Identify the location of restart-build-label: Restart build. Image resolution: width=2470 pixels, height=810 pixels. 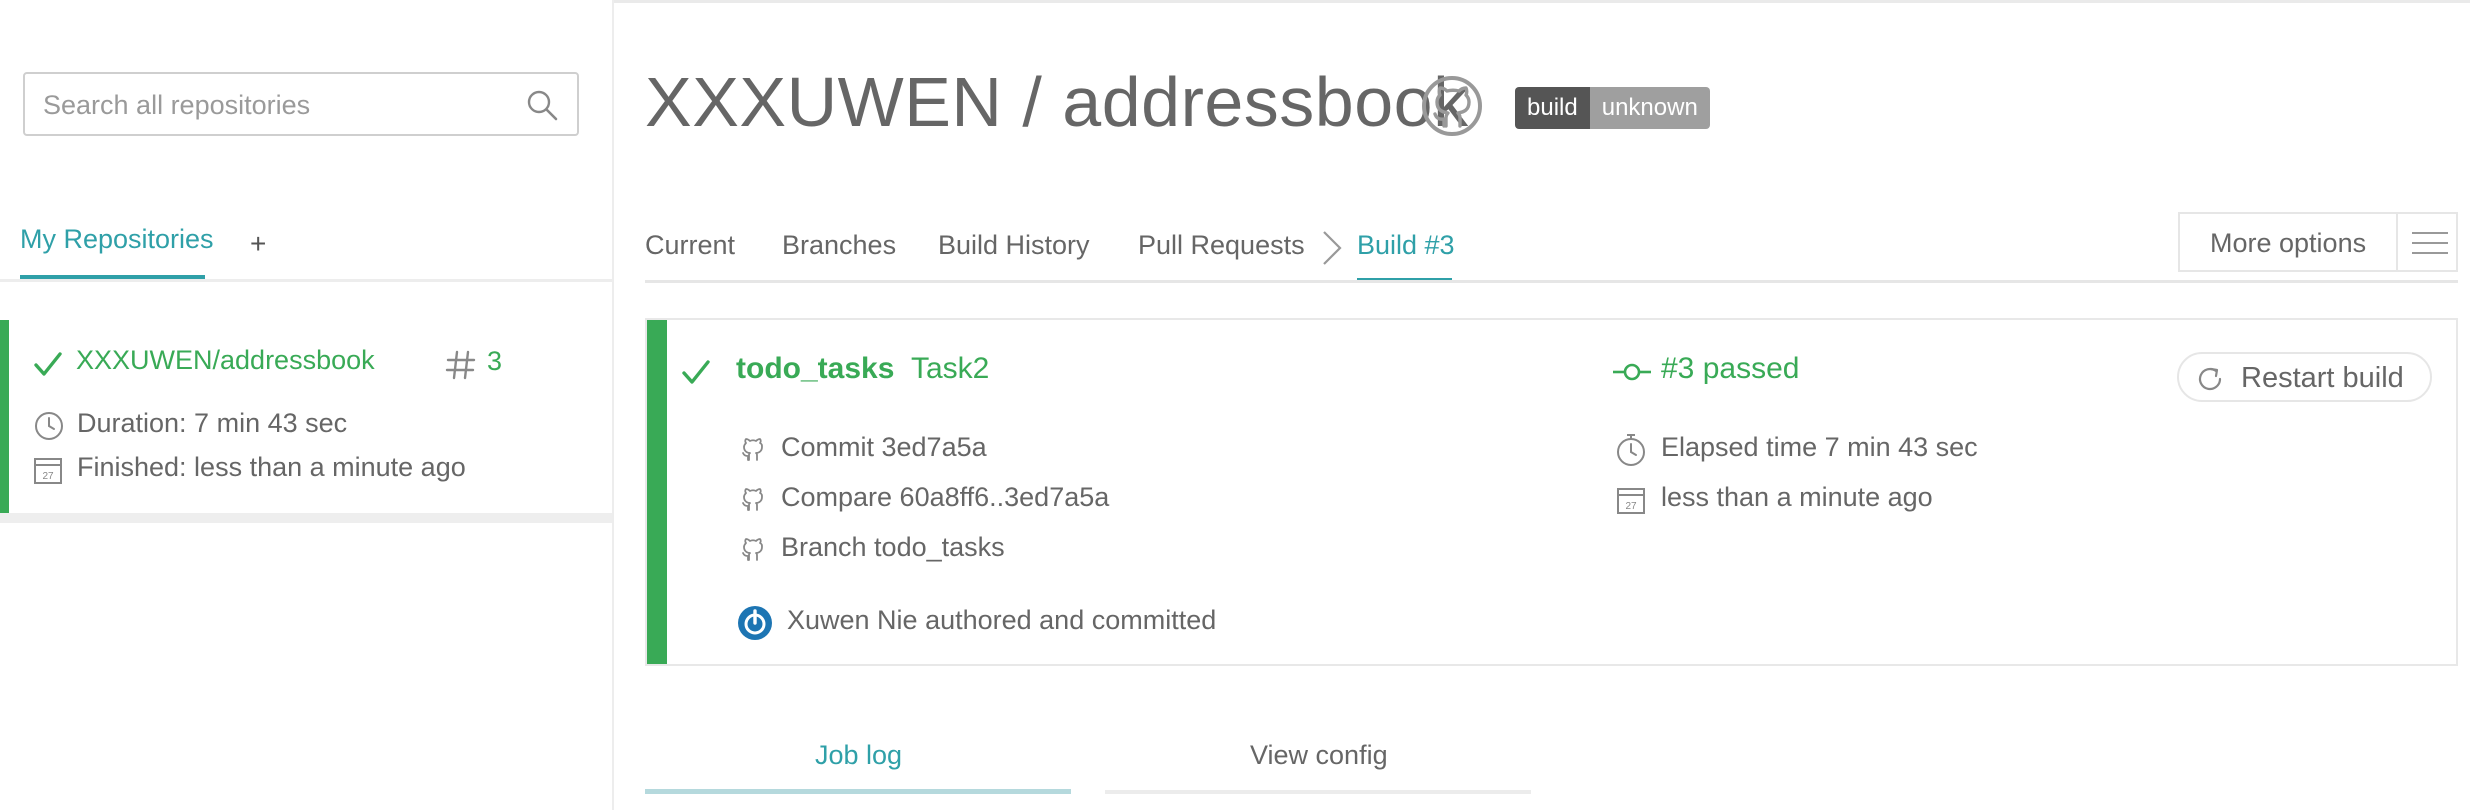
(2322, 378).